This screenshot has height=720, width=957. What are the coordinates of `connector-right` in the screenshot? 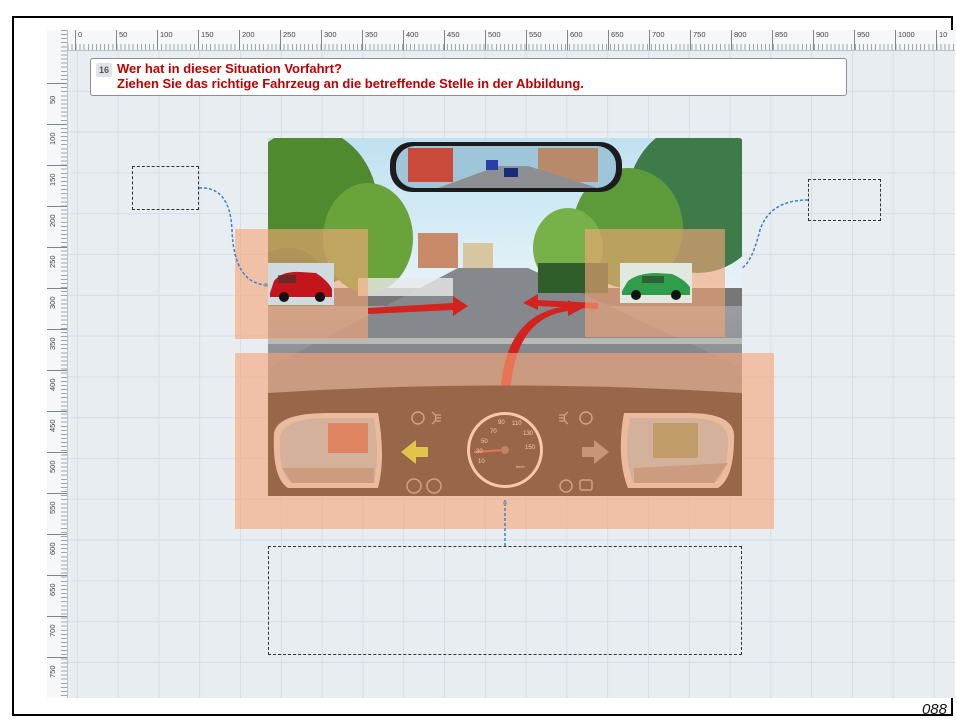 It's located at (775, 234).